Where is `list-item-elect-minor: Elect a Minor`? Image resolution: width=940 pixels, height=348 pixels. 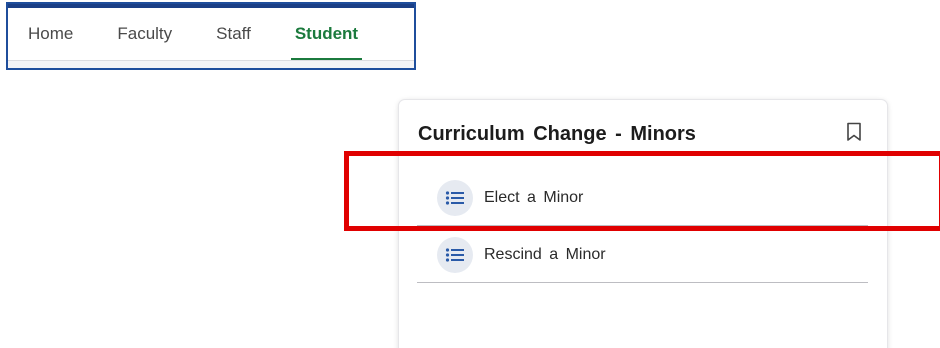
list-item-elect-minor: Elect a Minor is located at coordinates (642, 198).